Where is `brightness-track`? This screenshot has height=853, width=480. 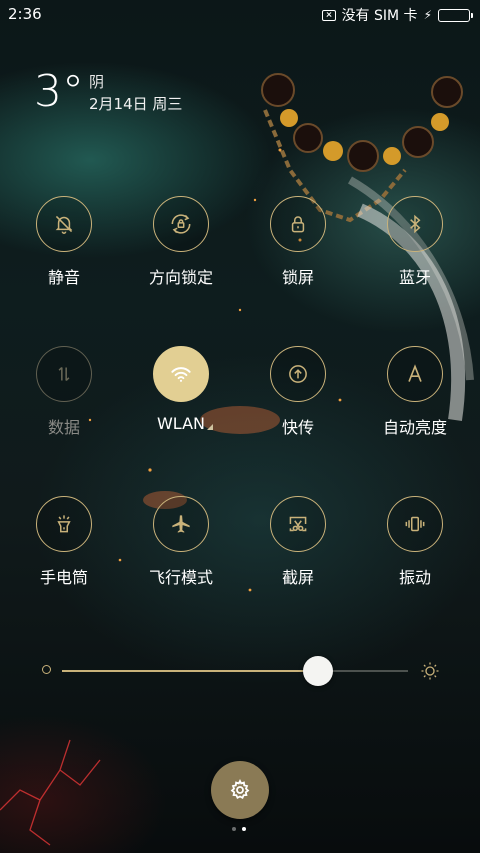
brightness-track is located at coordinates (235, 671).